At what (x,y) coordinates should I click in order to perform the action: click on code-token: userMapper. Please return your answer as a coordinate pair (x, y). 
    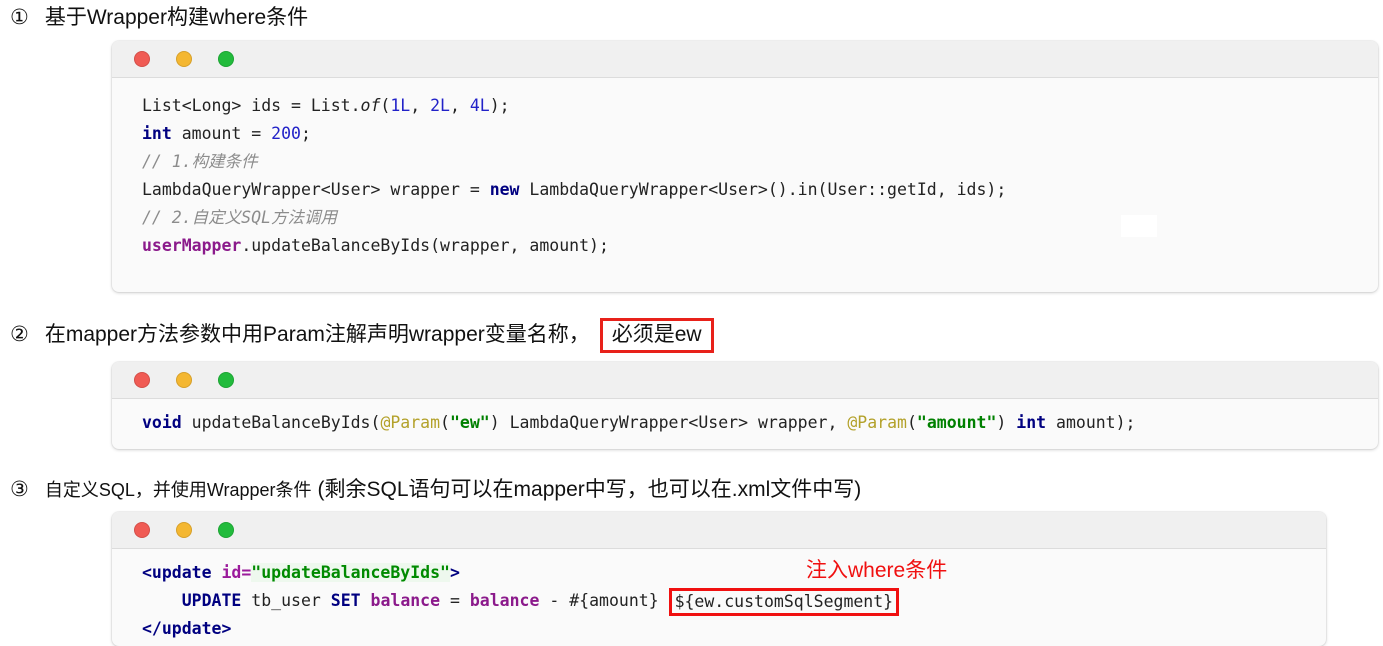
    Looking at the image, I should click on (192, 245).